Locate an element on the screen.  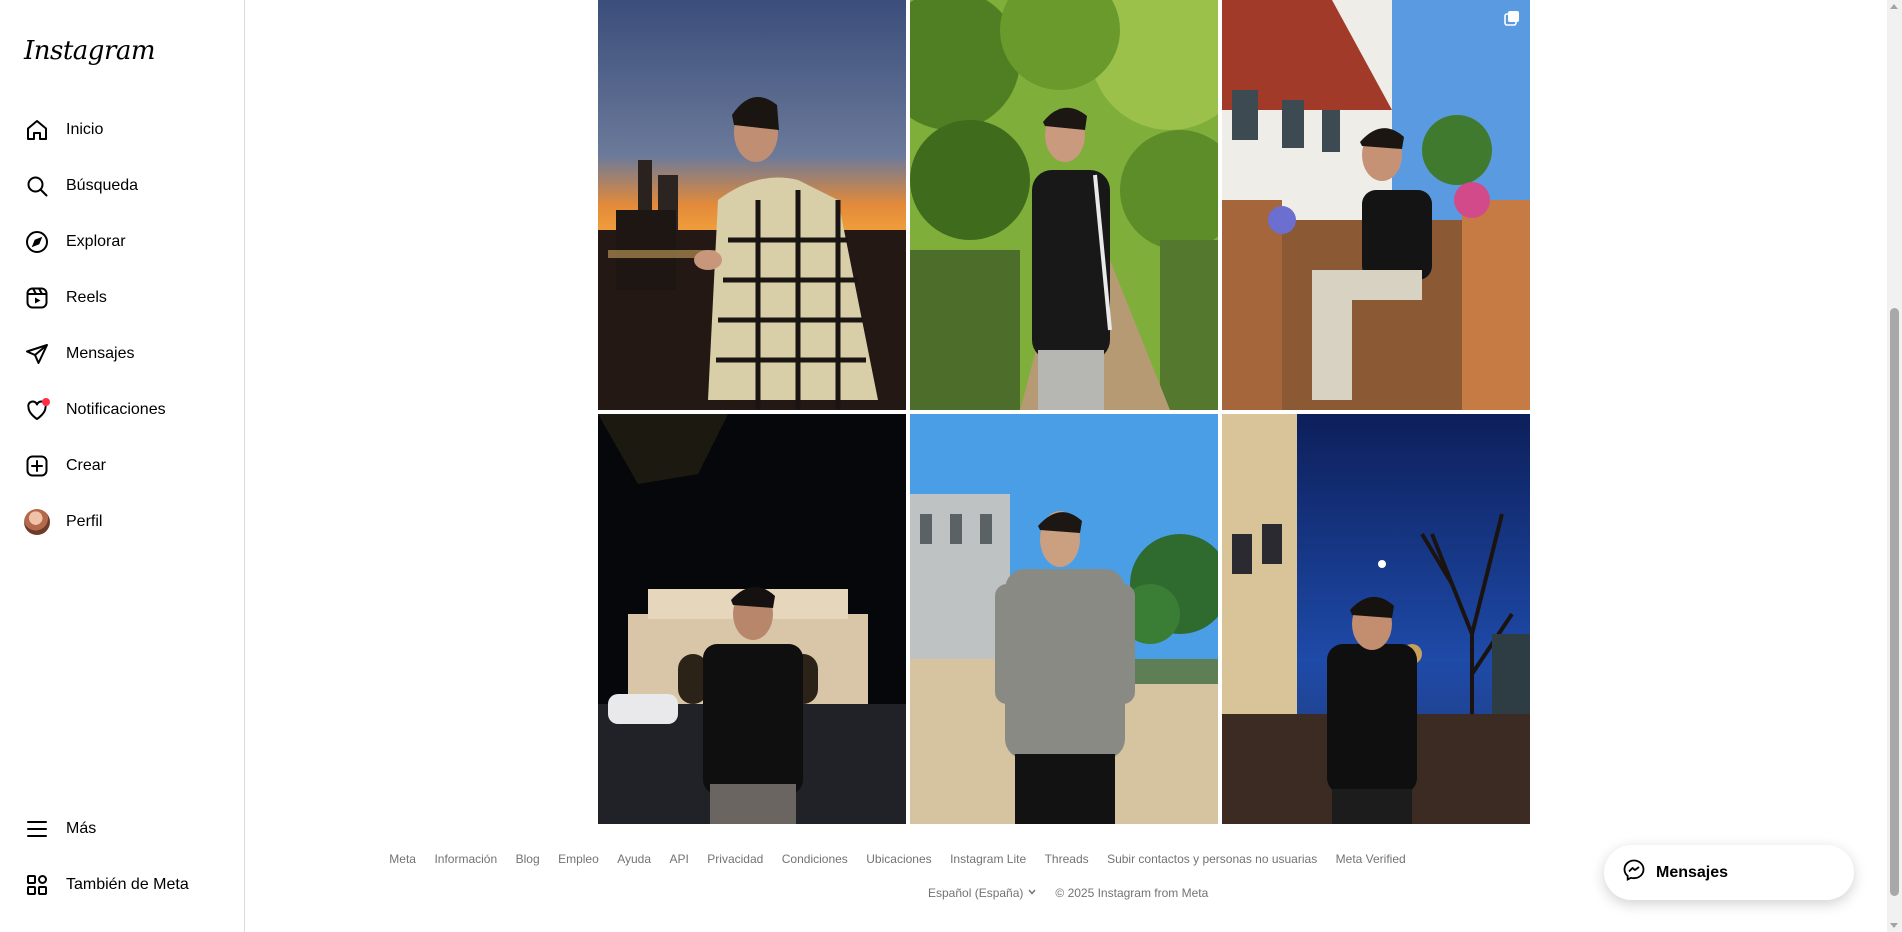
sidebar-item-explorar: Explorar is located at coordinates (122, 242).